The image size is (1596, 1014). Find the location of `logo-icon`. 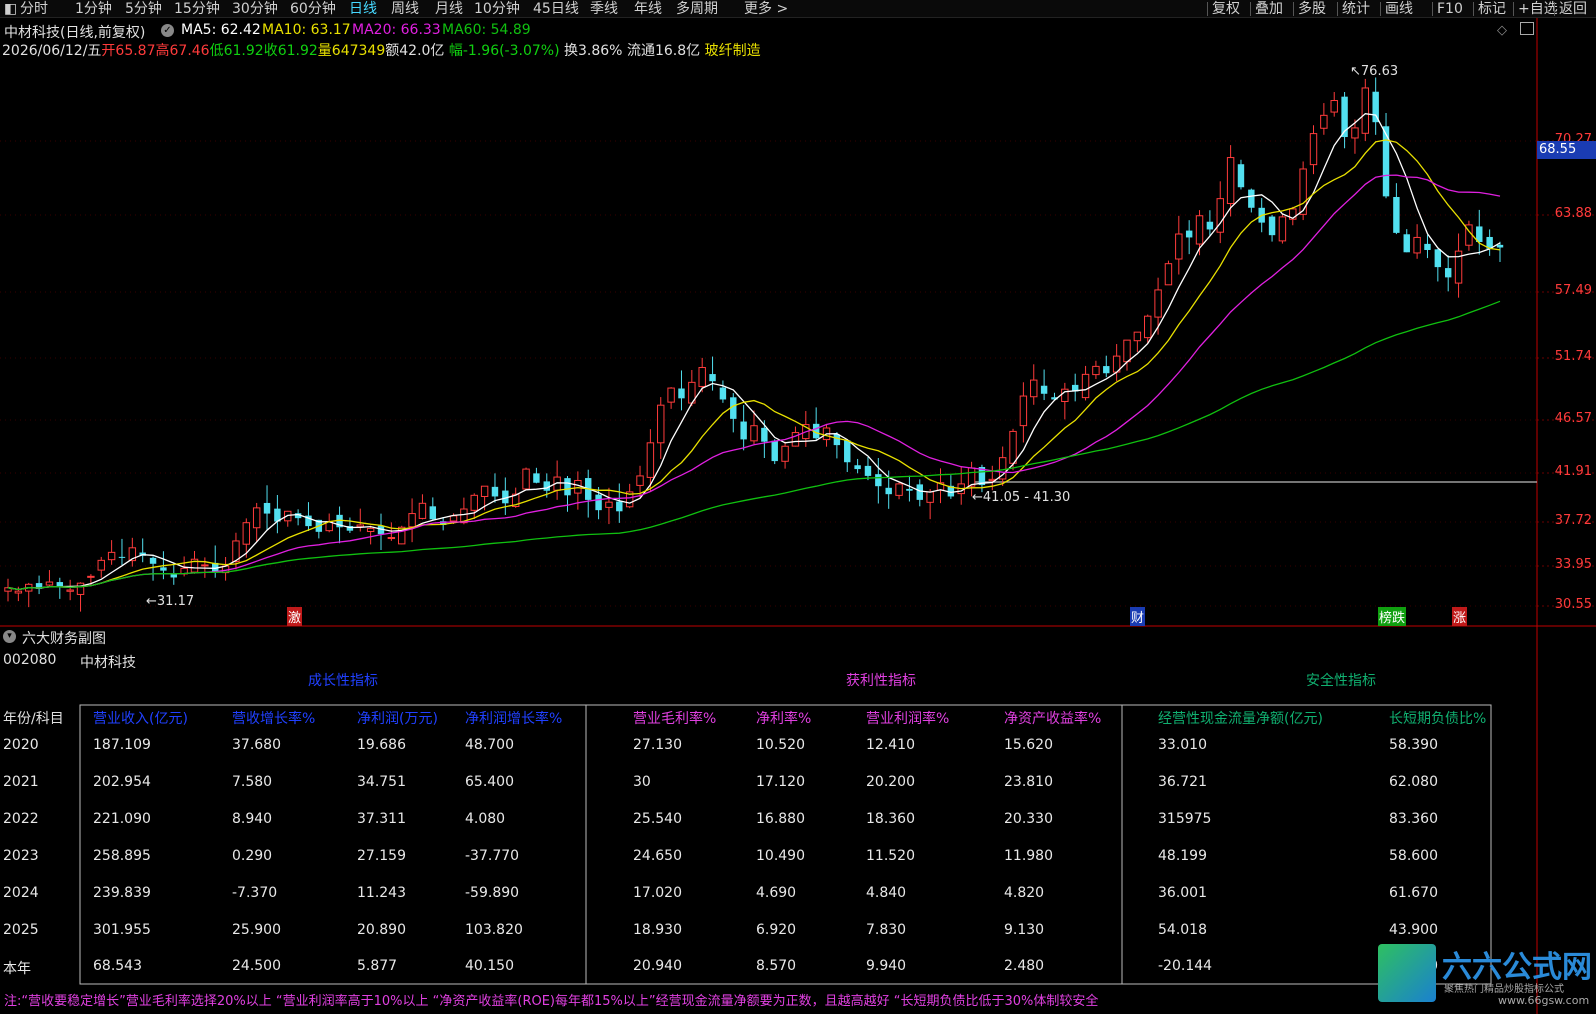

logo-icon is located at coordinates (1407, 973).